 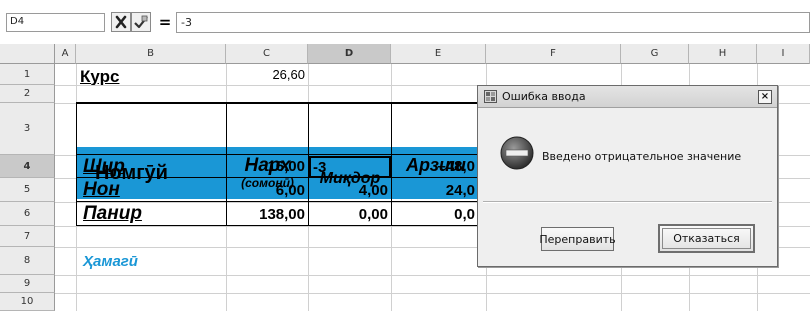 What do you see at coordinates (349, 214) in the screenshot?
I see `cell-d6: 0,00` at bounding box center [349, 214].